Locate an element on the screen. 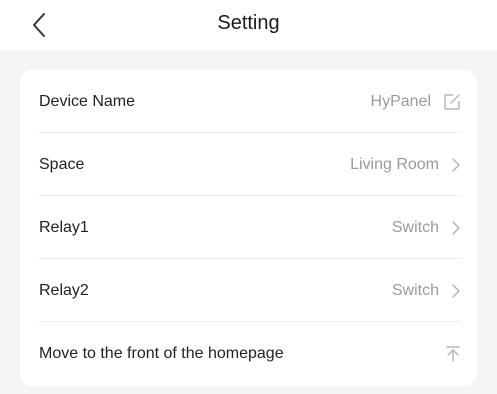 This screenshot has width=497, height=394. relay2-value: Switch is located at coordinates (415, 290).